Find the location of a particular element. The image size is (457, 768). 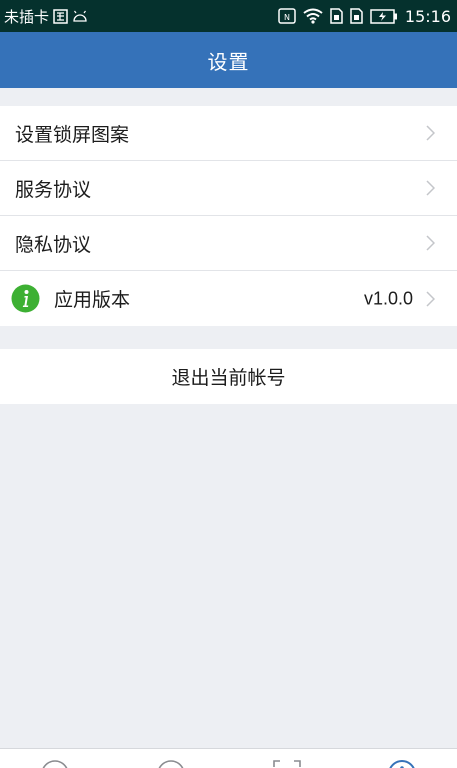

clock: 15:16 is located at coordinates (427, 16).